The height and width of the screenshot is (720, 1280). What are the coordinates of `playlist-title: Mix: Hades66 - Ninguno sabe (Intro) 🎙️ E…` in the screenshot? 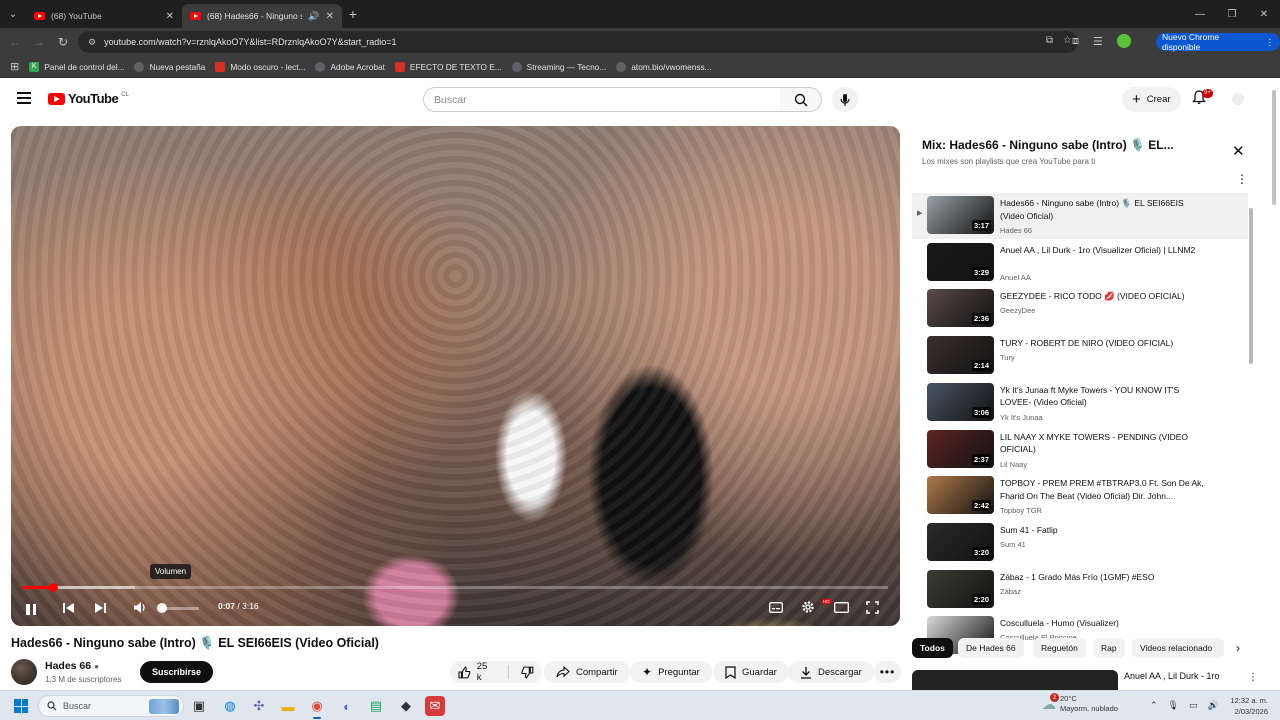 It's located at (1048, 145).